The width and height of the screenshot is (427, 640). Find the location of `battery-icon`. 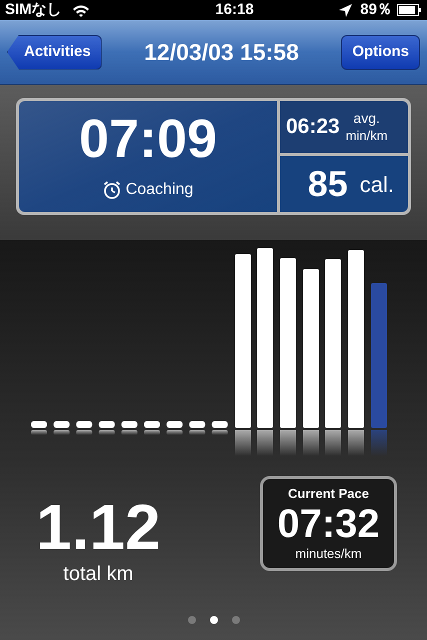

battery-icon is located at coordinates (409, 10).